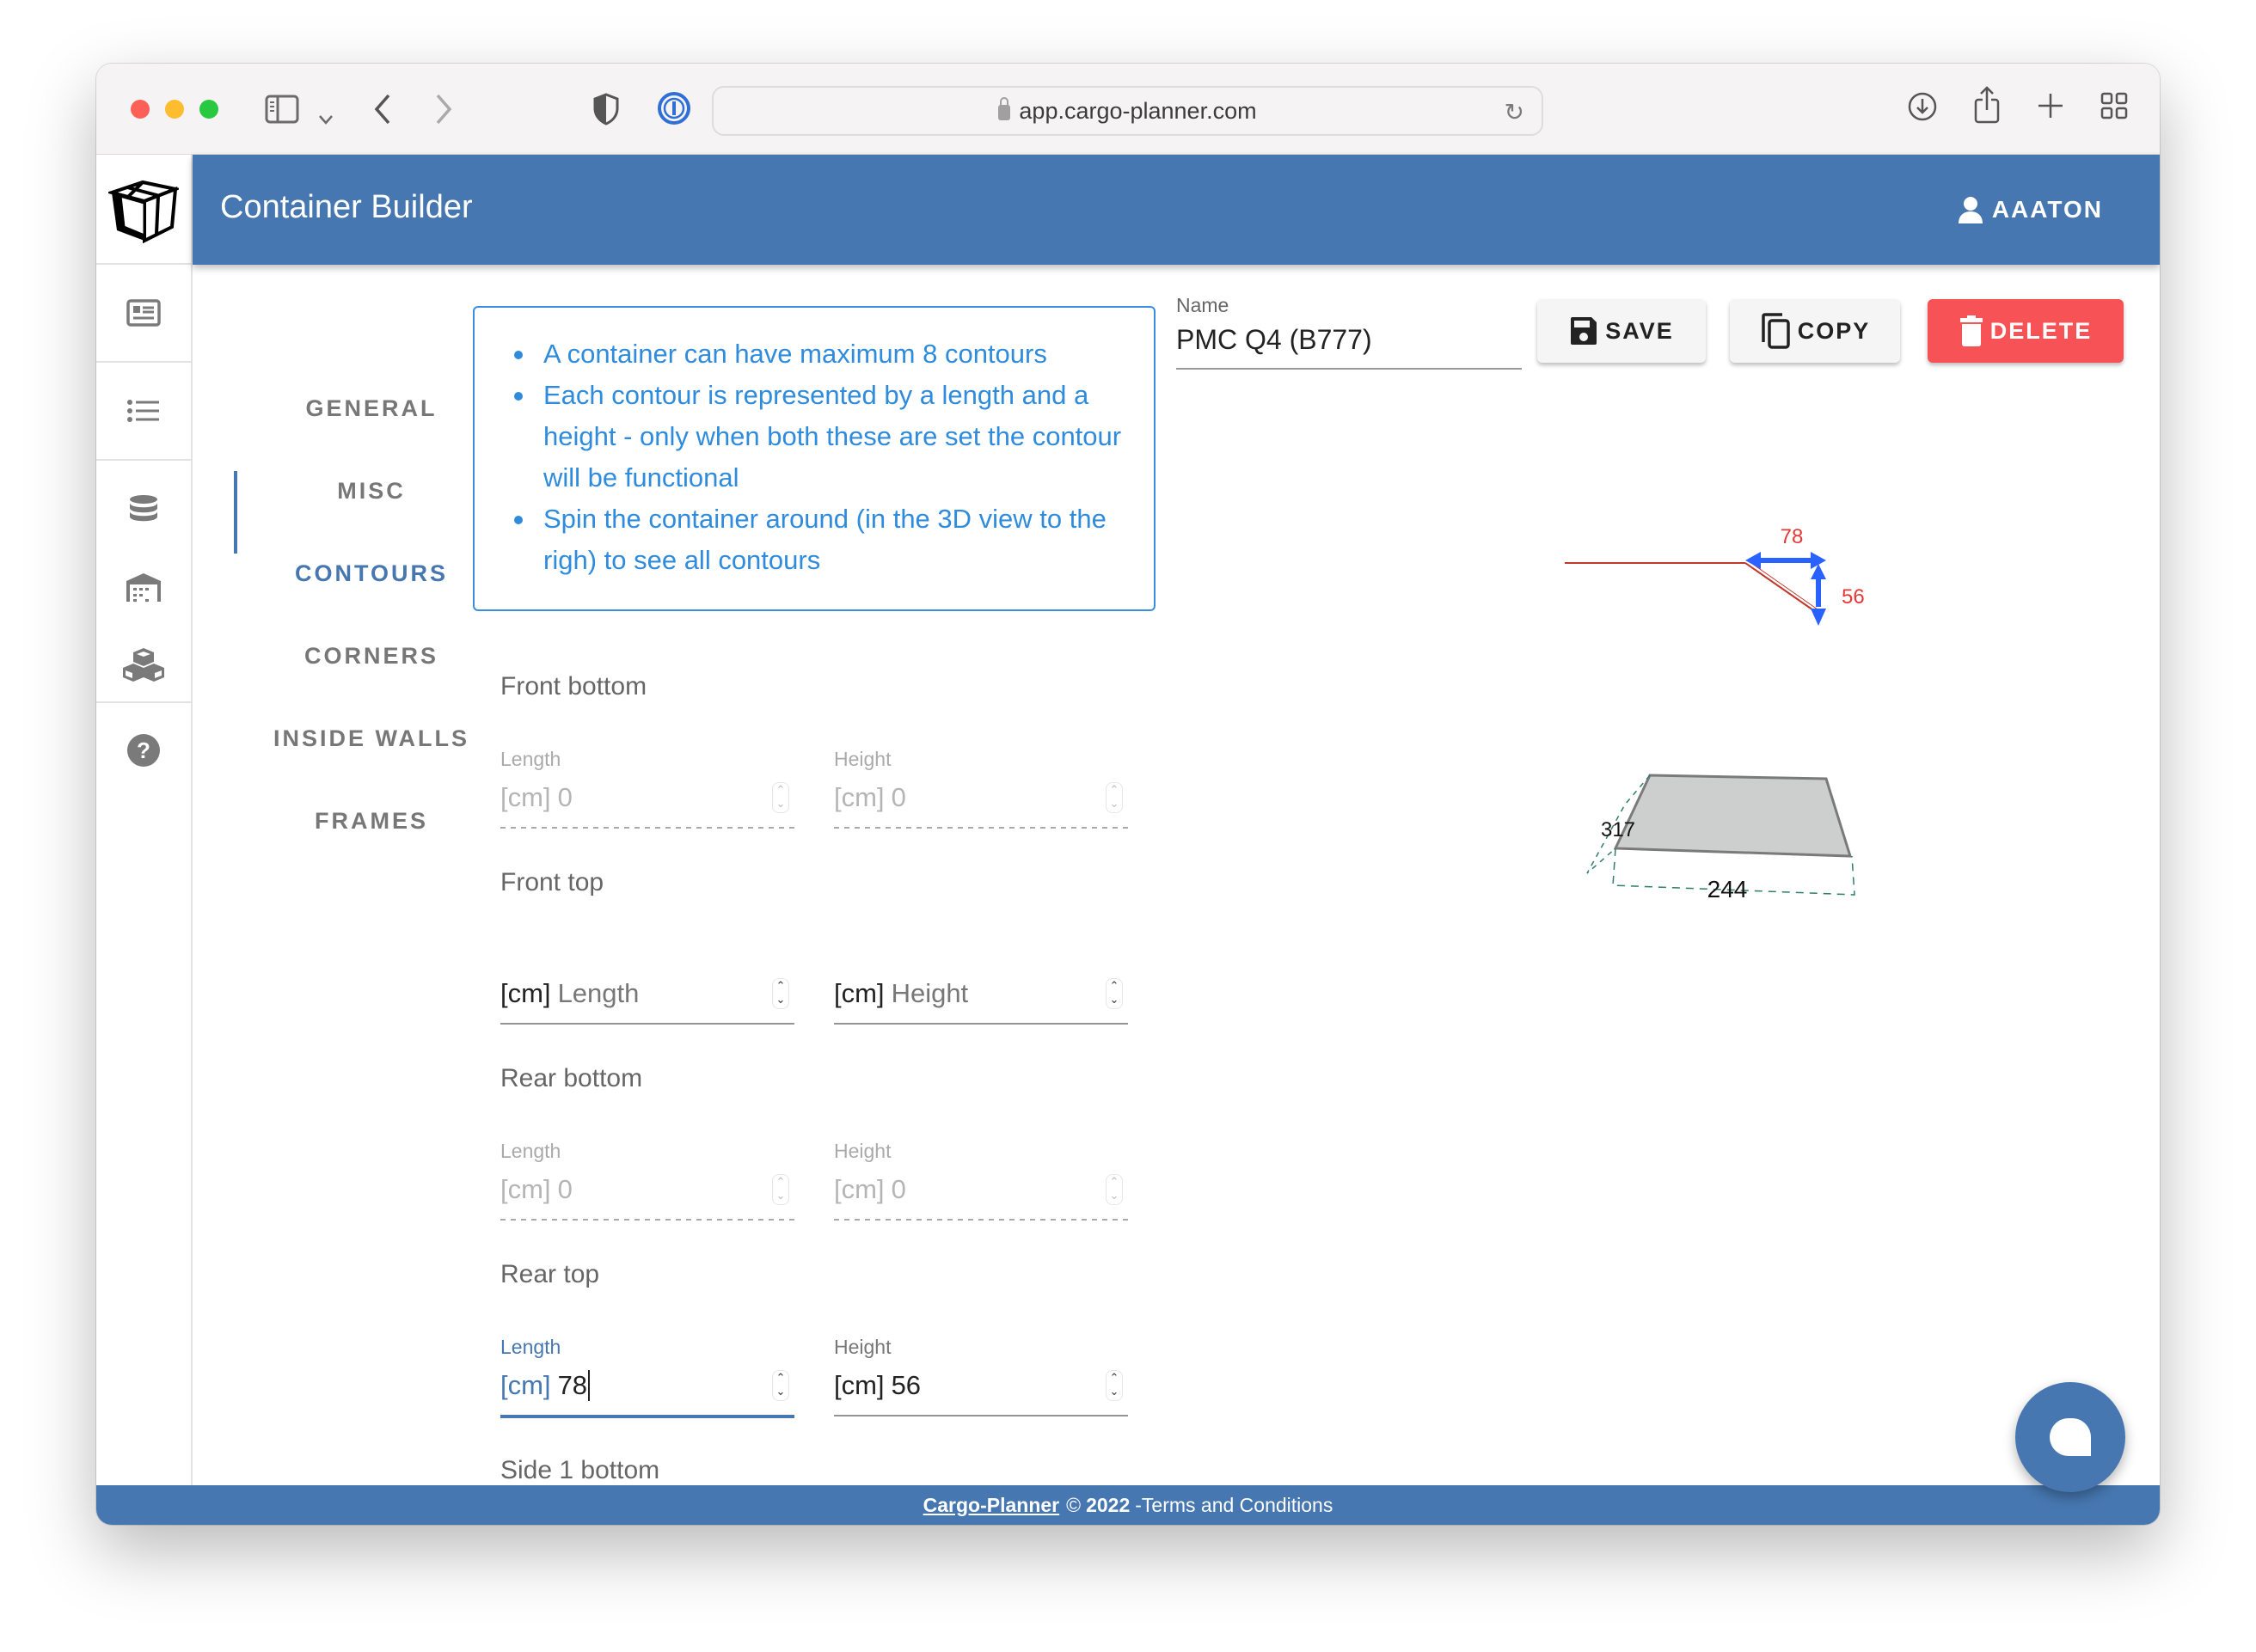 The image size is (2256, 1652). What do you see at coordinates (580, 1470) in the screenshot?
I see `section-side1-bottom-title: Side 1 bottom` at bounding box center [580, 1470].